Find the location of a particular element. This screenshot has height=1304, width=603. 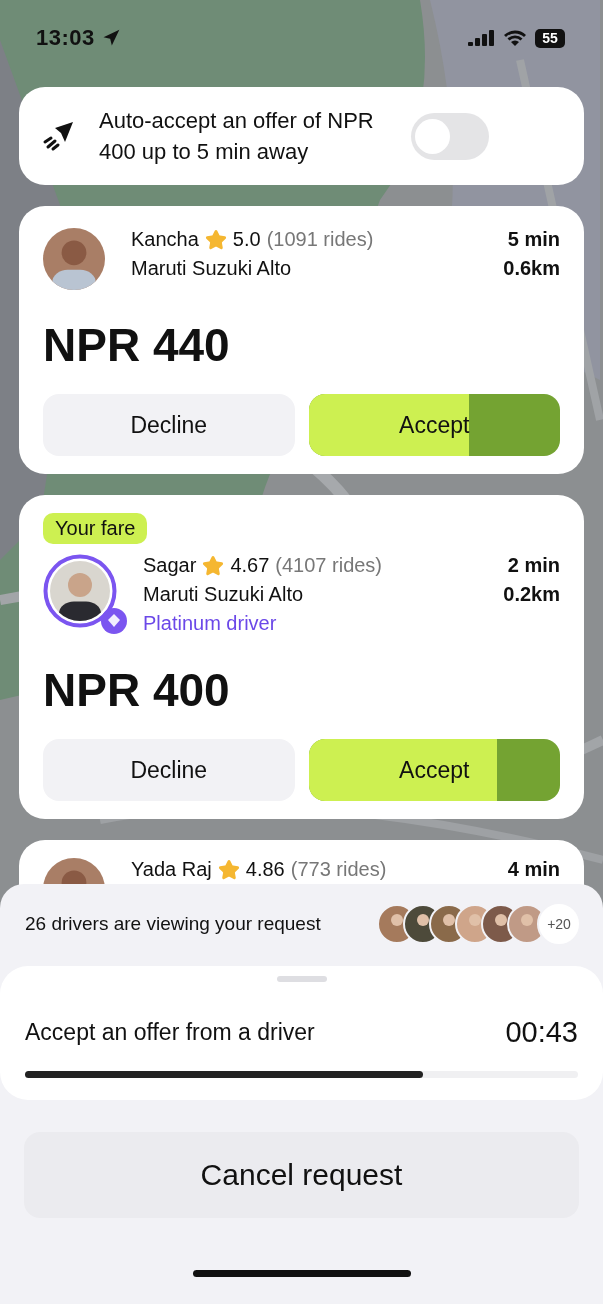

driver-rating: 4.86 is located at coordinates (265, 869).